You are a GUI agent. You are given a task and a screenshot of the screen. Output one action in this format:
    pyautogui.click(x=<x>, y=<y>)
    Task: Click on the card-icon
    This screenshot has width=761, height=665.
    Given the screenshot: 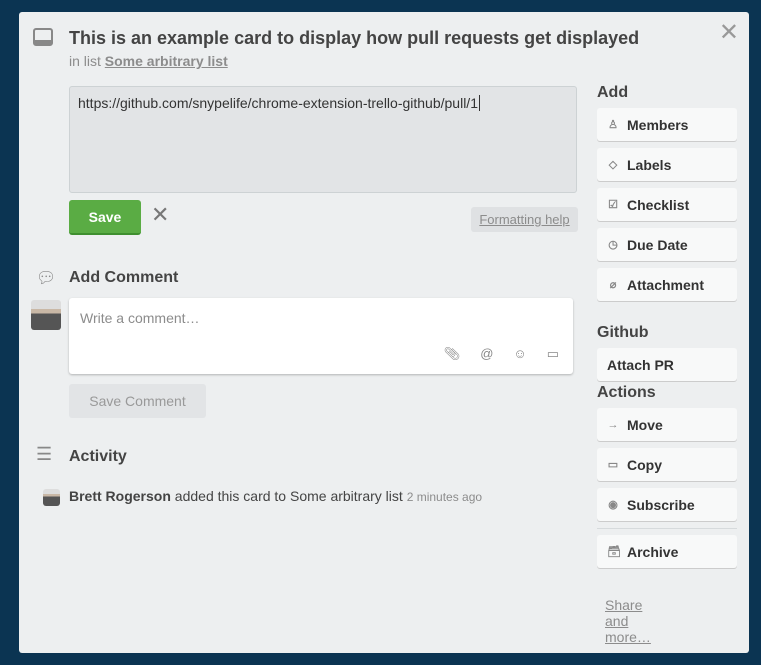 What is the action you would take?
    pyautogui.click(x=43, y=37)
    